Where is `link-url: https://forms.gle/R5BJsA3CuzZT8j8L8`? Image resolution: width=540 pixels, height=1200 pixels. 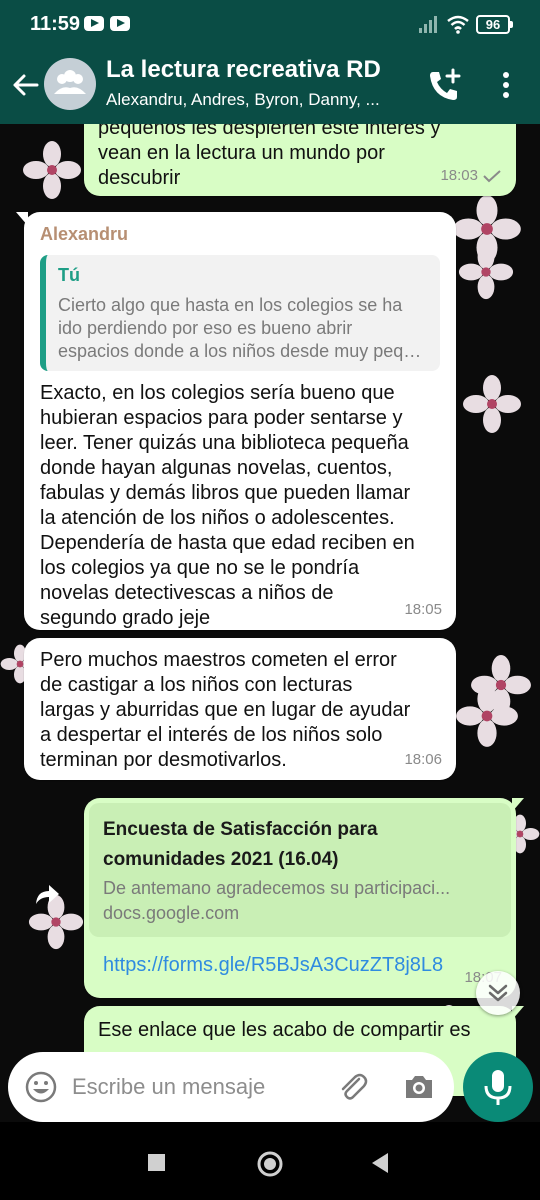 link-url: https://forms.gle/R5BJsA3CuzZT8j8L8 is located at coordinates (307, 965).